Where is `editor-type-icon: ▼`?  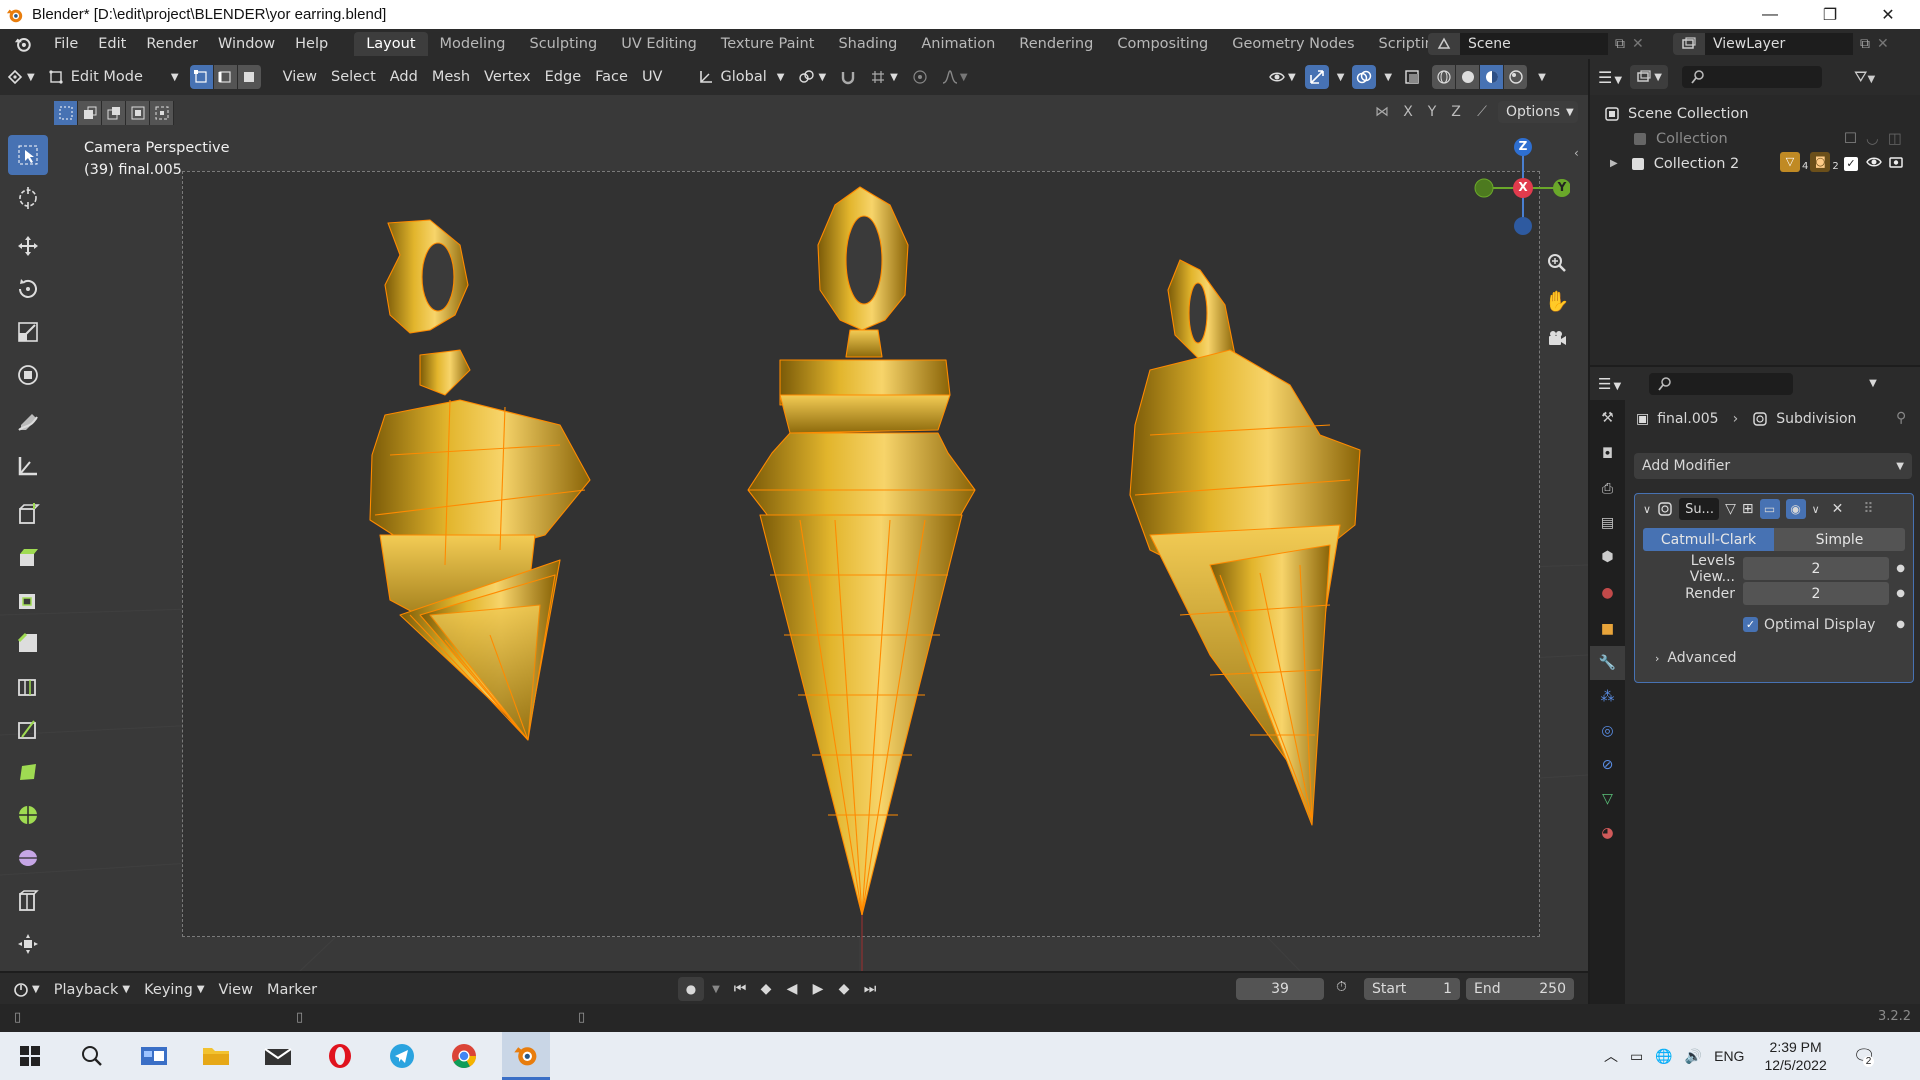
editor-type-icon: ▼ is located at coordinates (21, 77).